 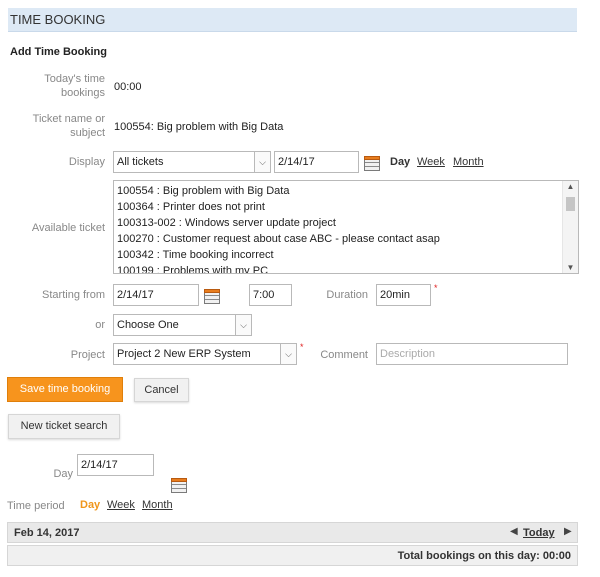 I want to click on todays-bookings-label-line1: Today's time, so click(x=74, y=79).